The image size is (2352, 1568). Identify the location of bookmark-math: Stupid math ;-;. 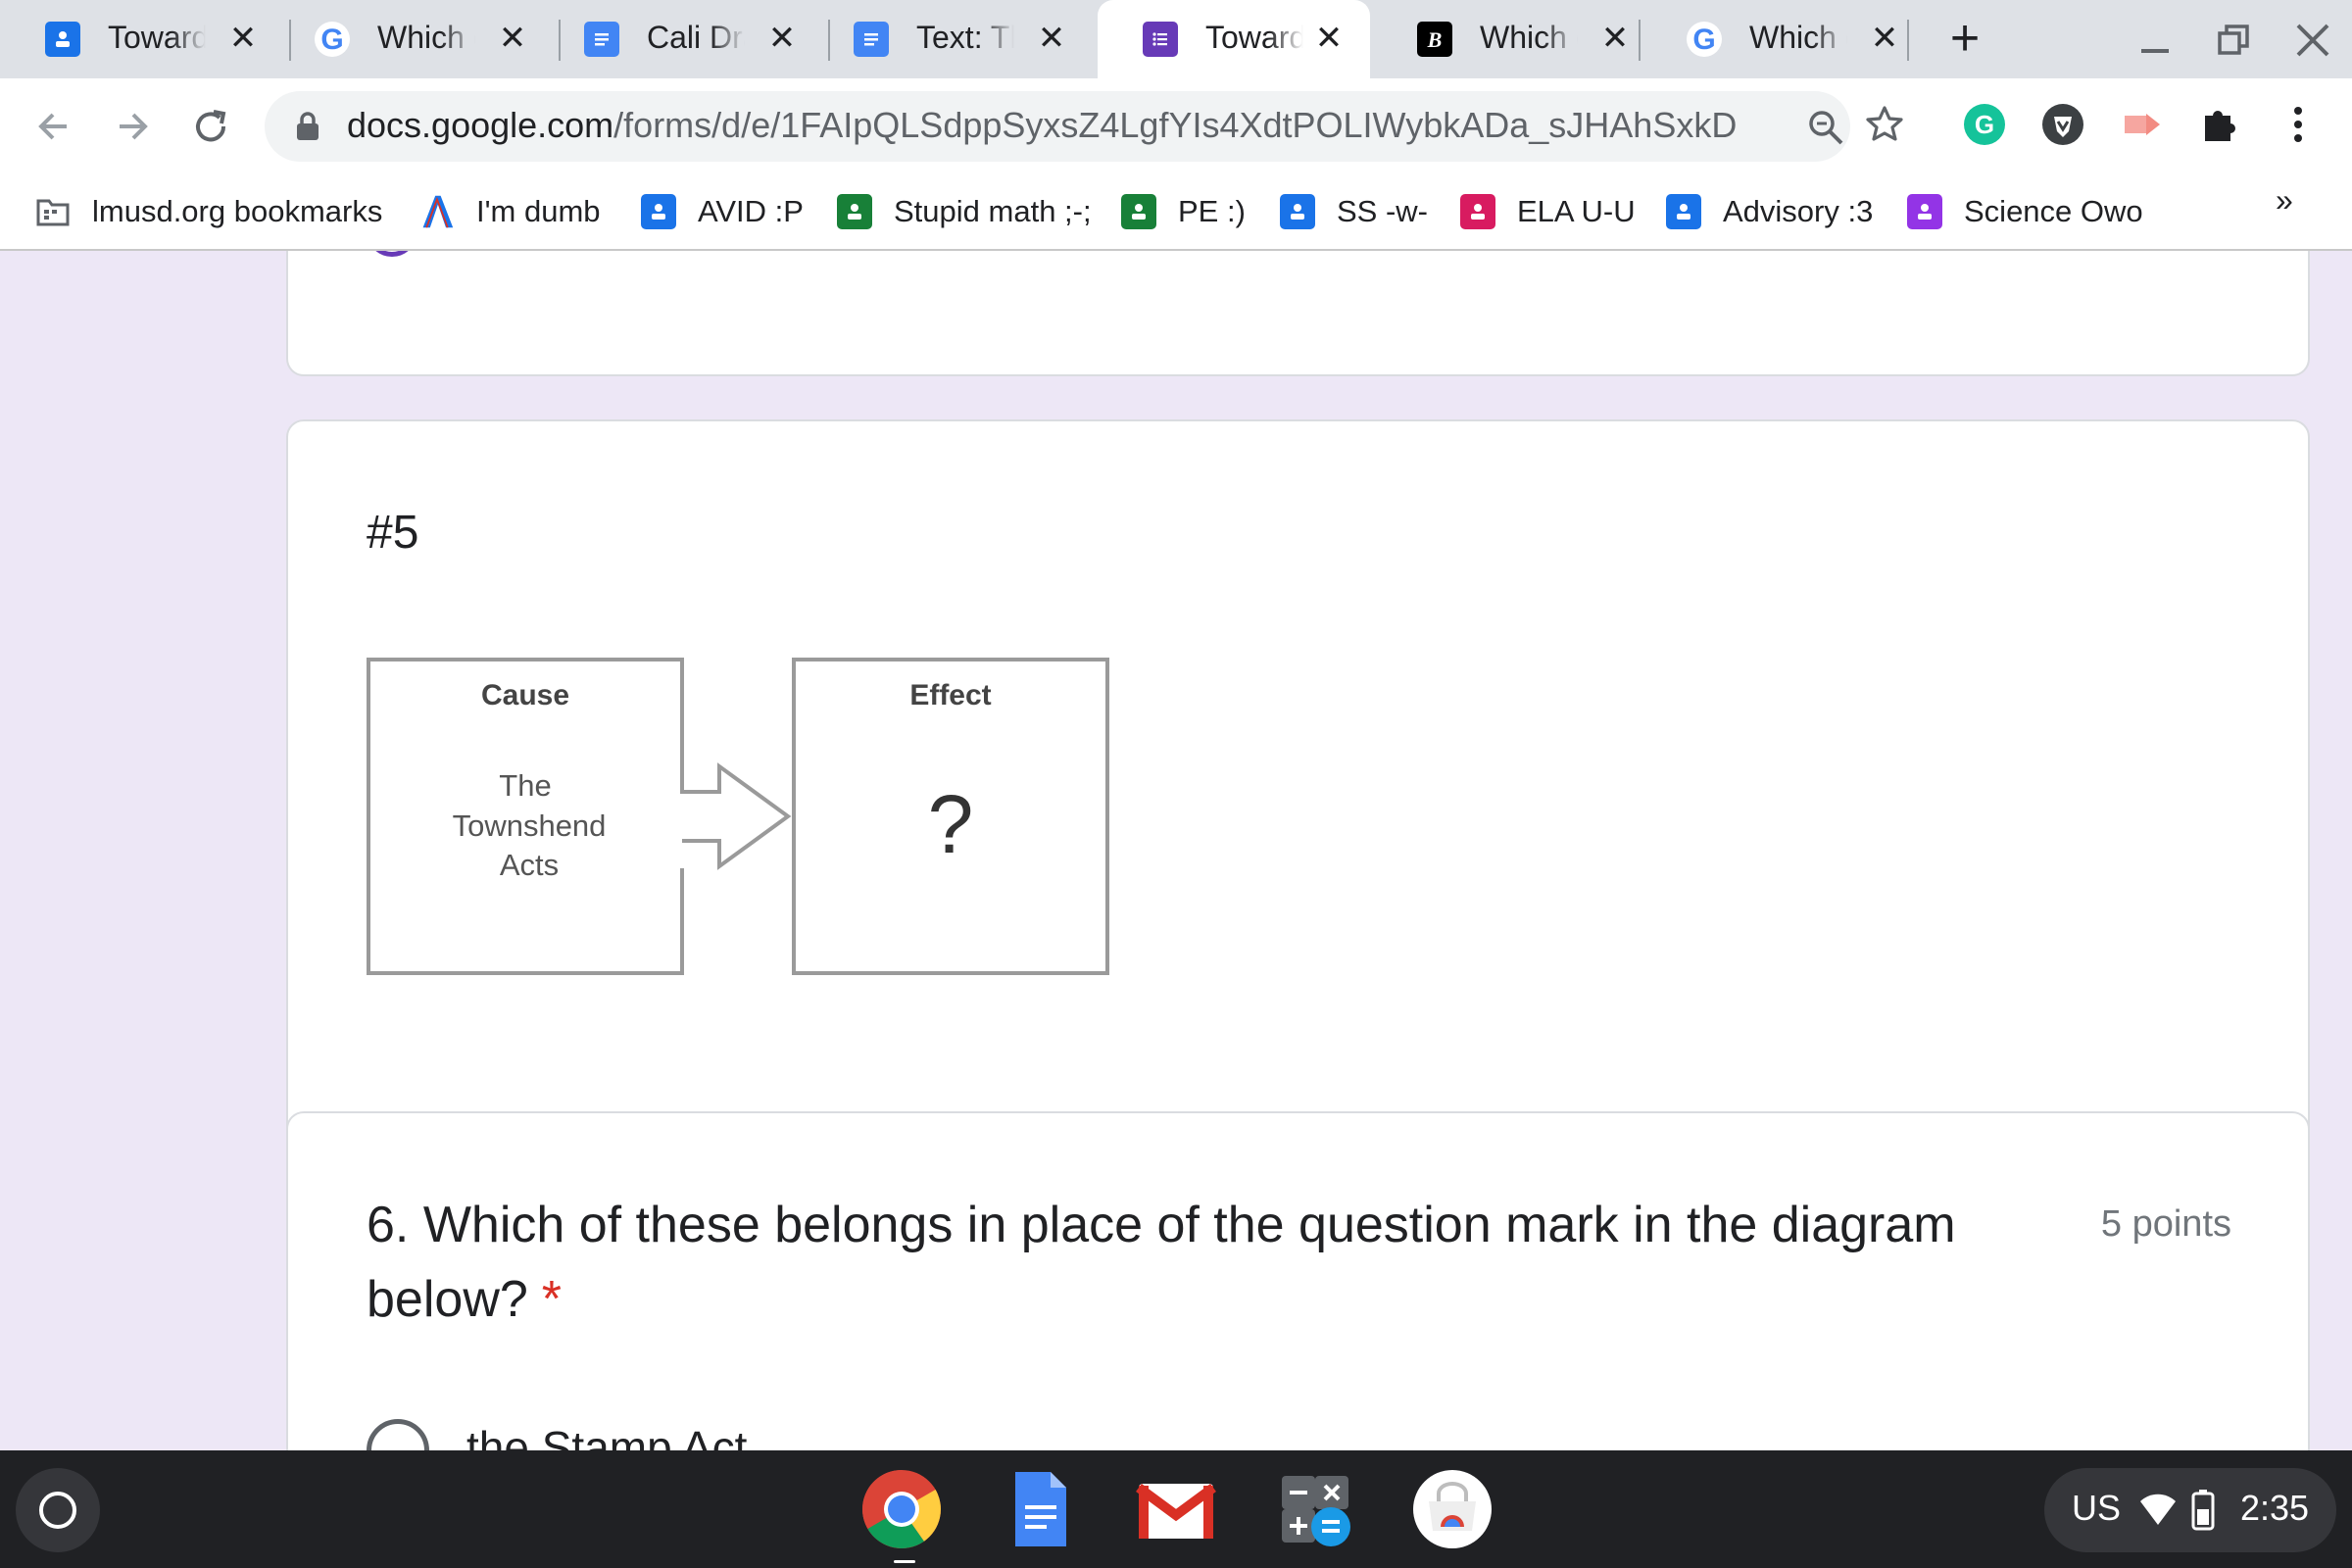
(964, 211).